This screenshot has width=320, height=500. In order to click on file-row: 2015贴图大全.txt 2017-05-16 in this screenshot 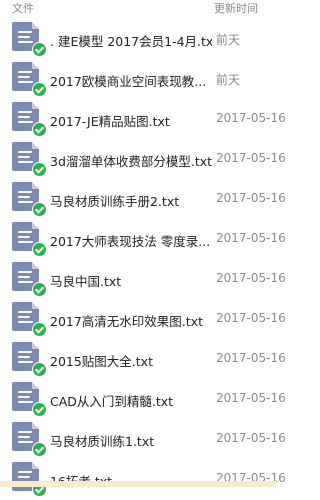, I will do `click(143, 360)`.